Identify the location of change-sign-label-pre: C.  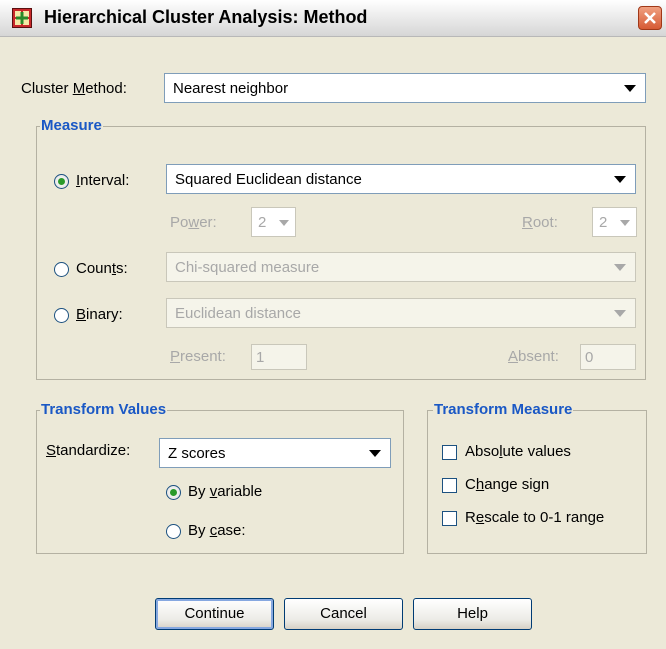
(470, 484).